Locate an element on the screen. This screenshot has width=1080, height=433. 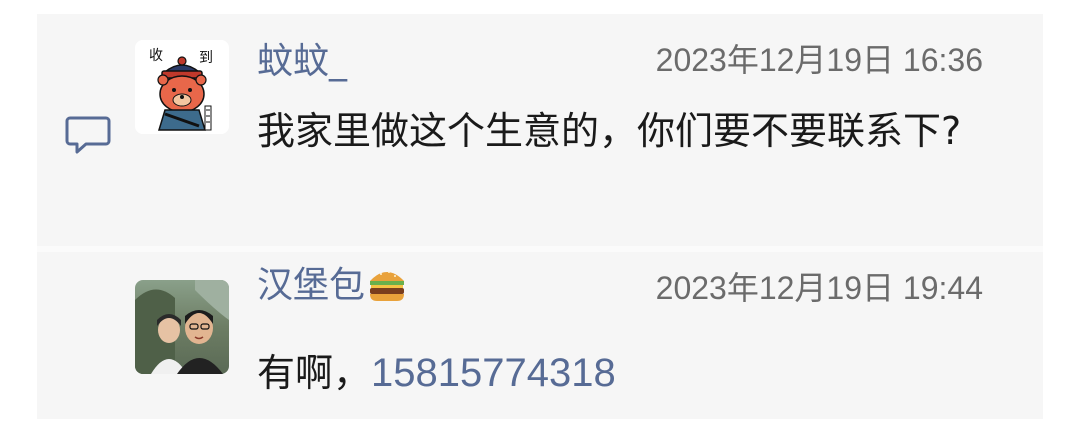
avatar-text-right: 到 is located at coordinates (206, 58).